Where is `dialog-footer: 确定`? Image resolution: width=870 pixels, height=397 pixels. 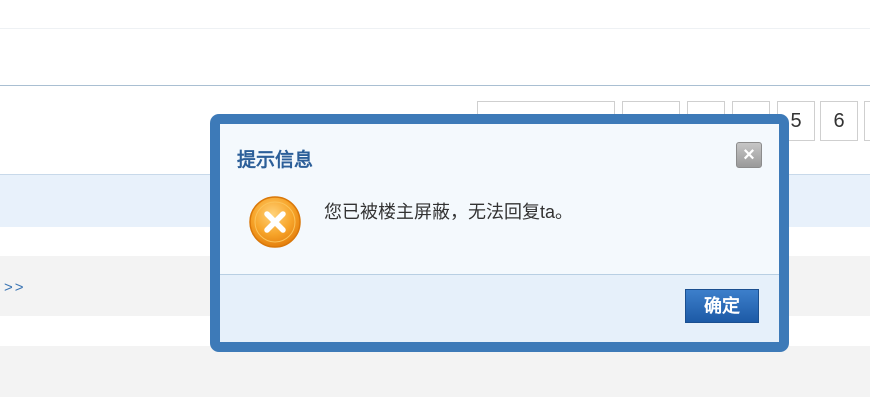
dialog-footer: 确定 is located at coordinates (499, 308).